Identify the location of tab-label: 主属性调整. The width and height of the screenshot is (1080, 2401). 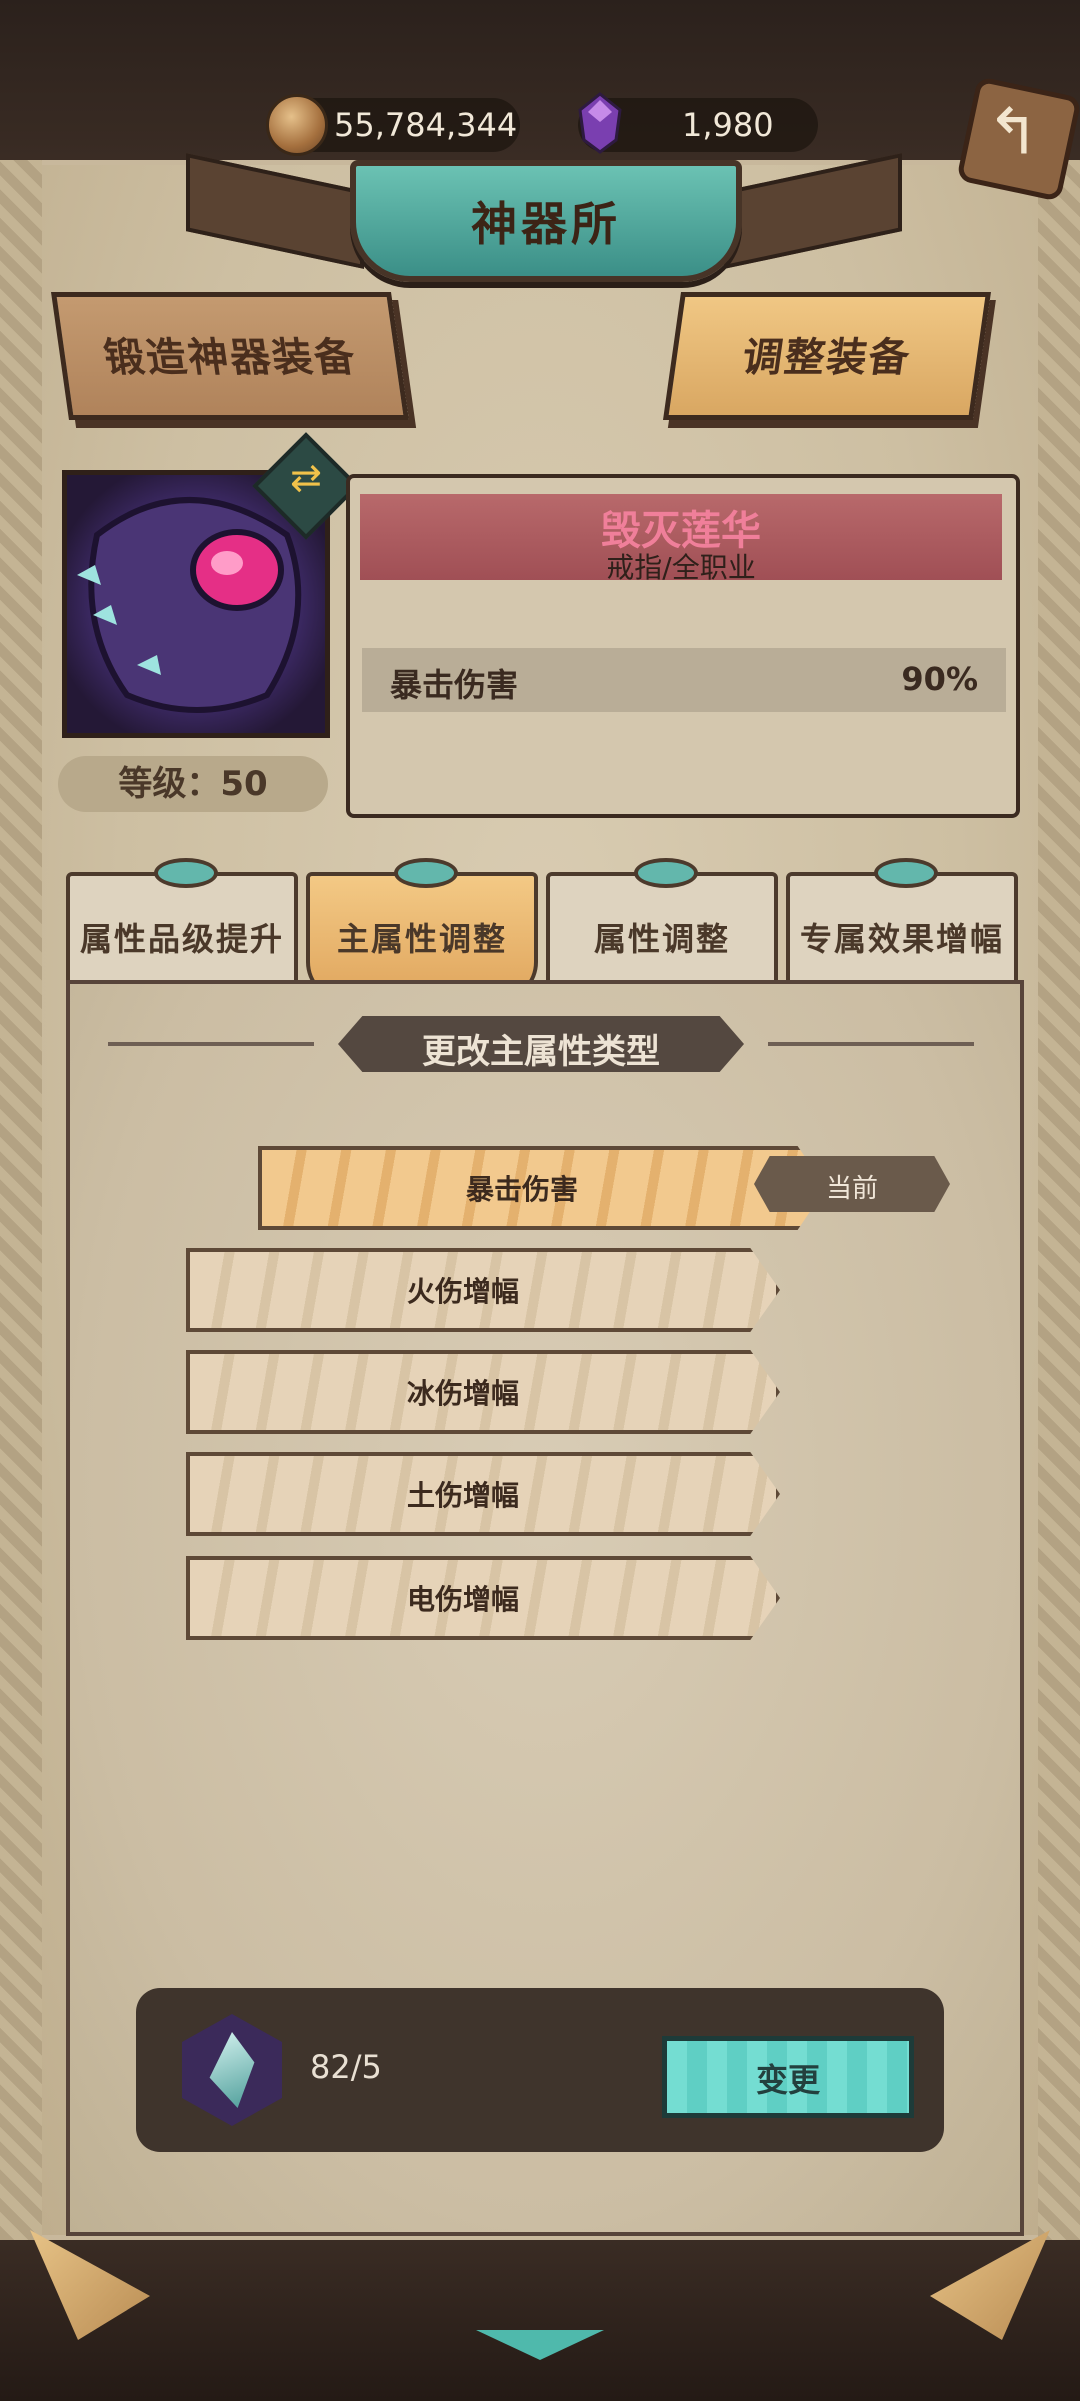
(421, 939).